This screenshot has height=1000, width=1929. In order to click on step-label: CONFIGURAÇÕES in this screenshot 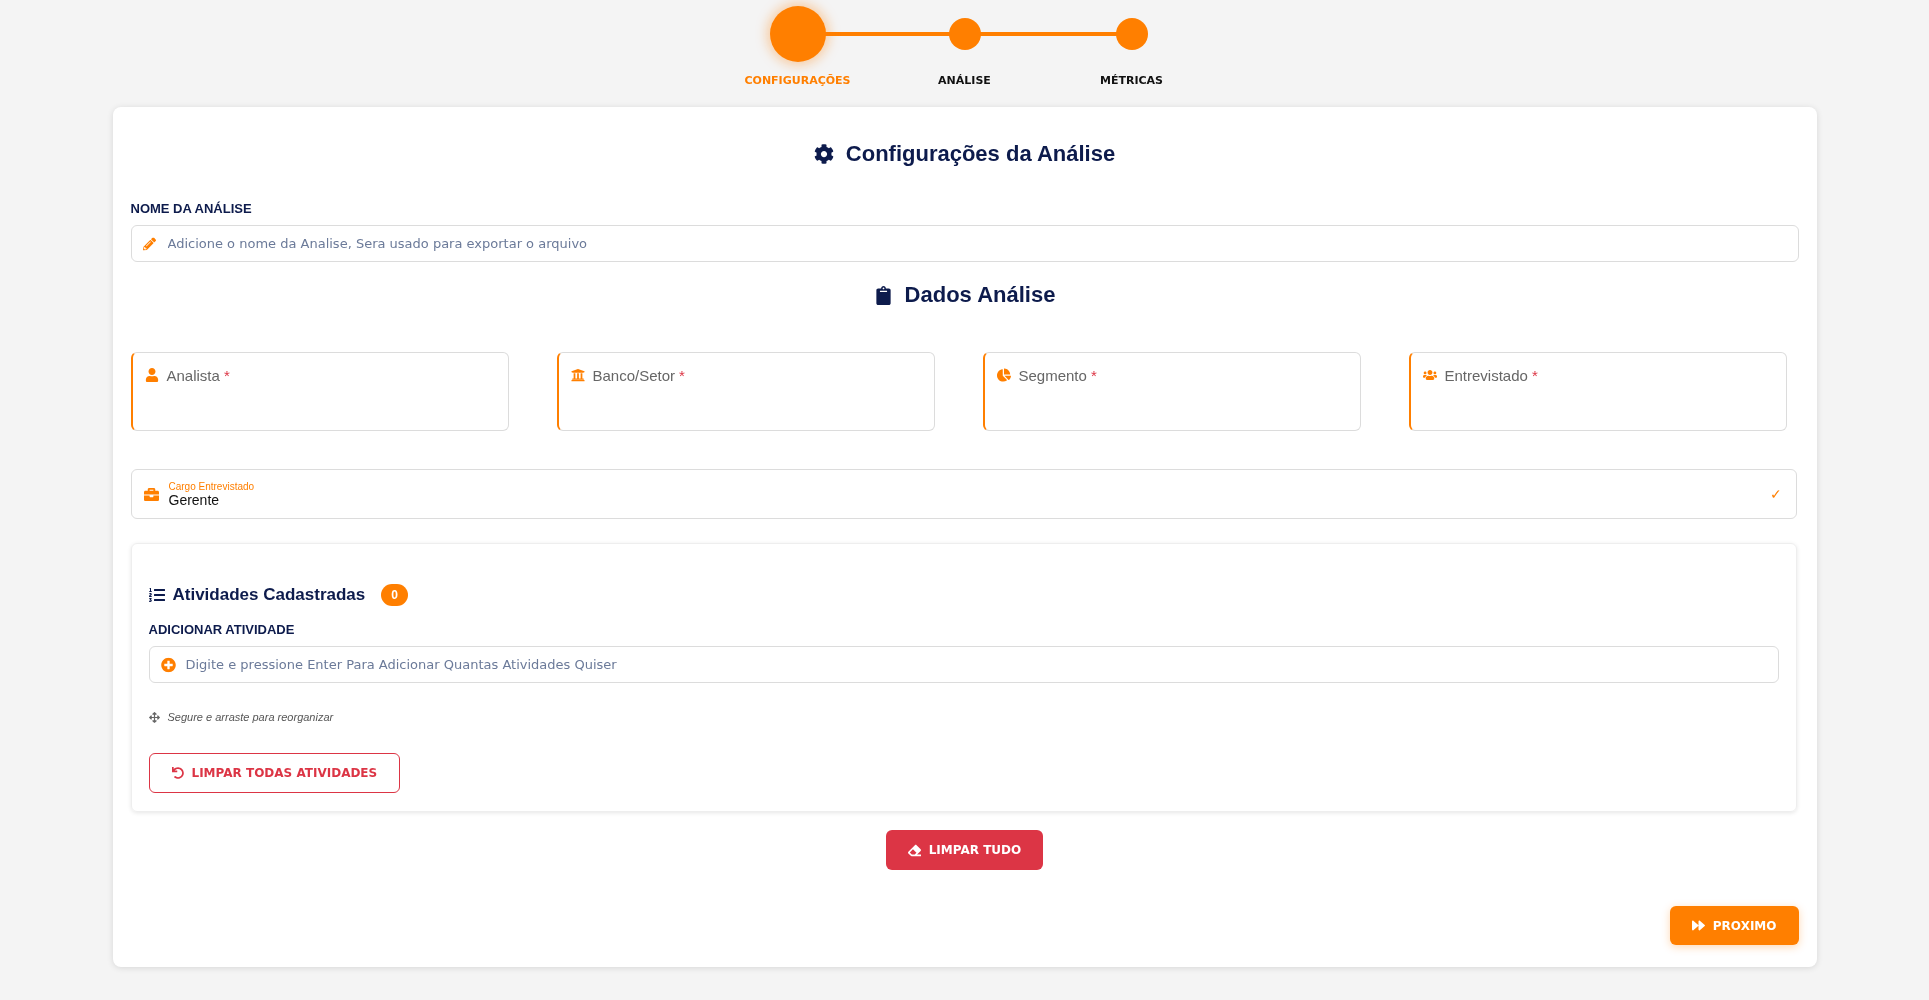, I will do `click(797, 80)`.